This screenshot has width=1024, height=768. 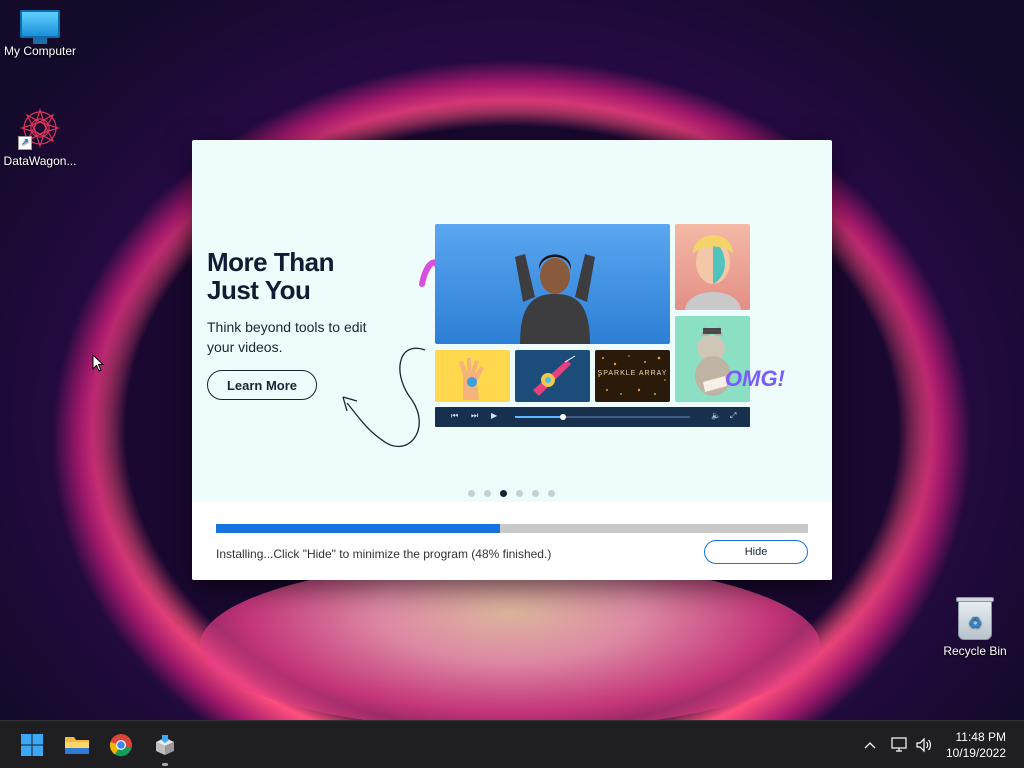 I want to click on doodle-arrow-icon, so click(x=384, y=397).